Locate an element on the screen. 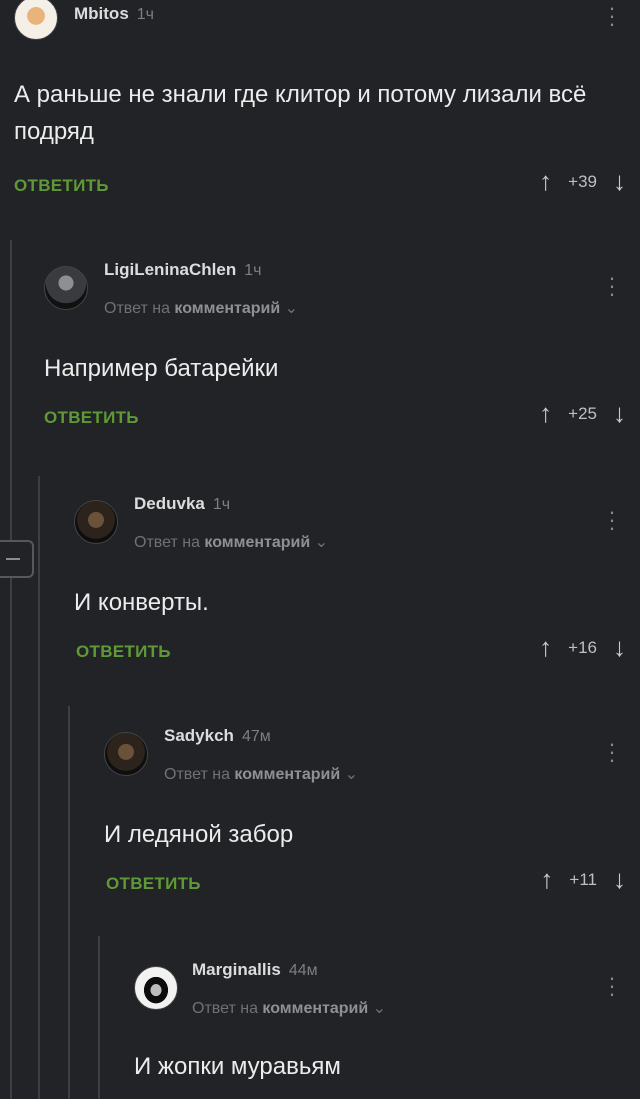 This screenshot has width=640, height=1099. score: +39 is located at coordinates (582, 181).